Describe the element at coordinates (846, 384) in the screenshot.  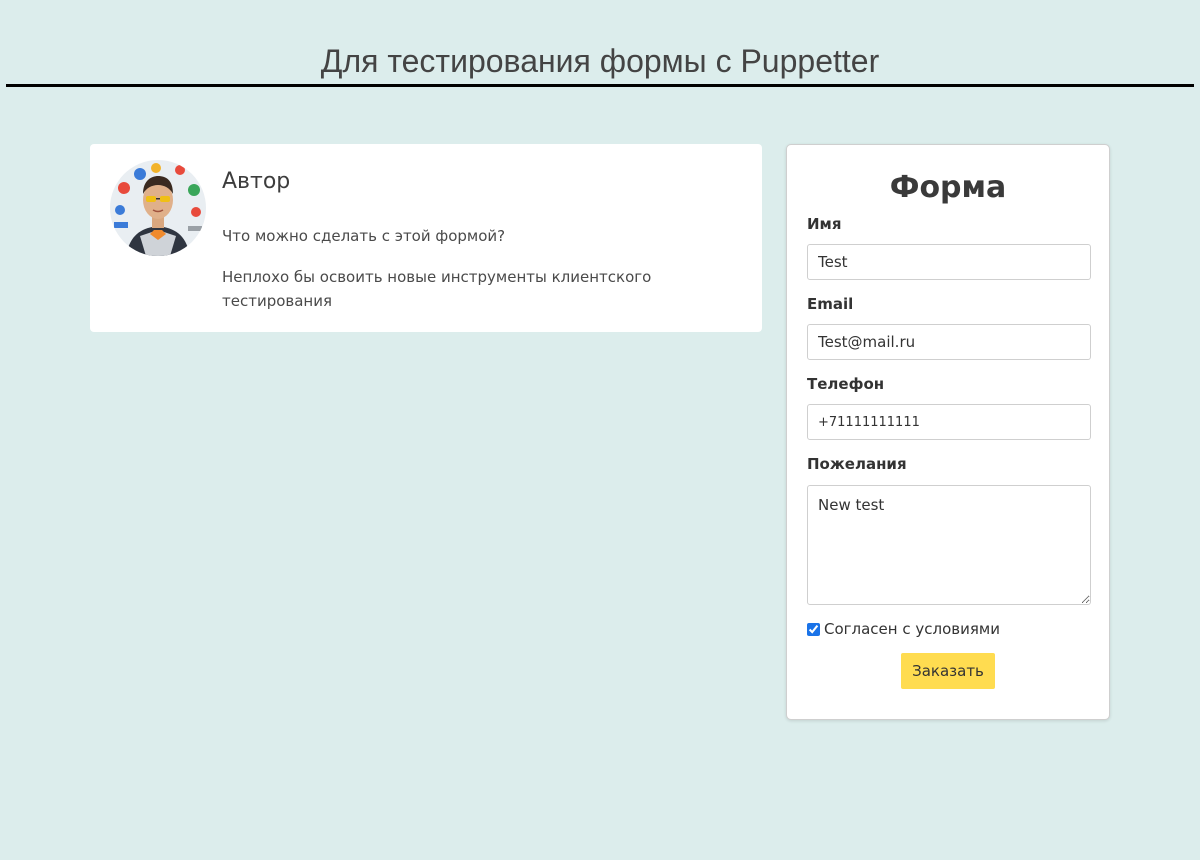
I see `phone-label: Телефон` at that location.